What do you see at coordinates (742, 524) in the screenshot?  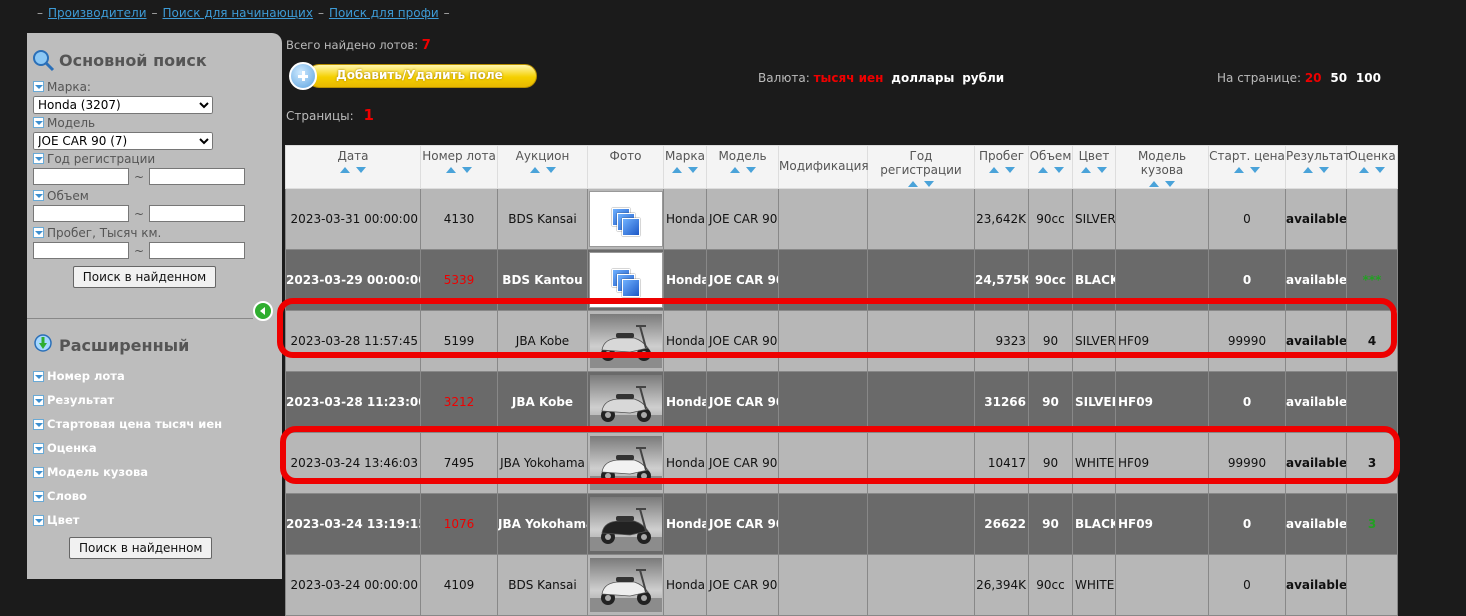 I see `cell-model: JOE CAR 90` at bounding box center [742, 524].